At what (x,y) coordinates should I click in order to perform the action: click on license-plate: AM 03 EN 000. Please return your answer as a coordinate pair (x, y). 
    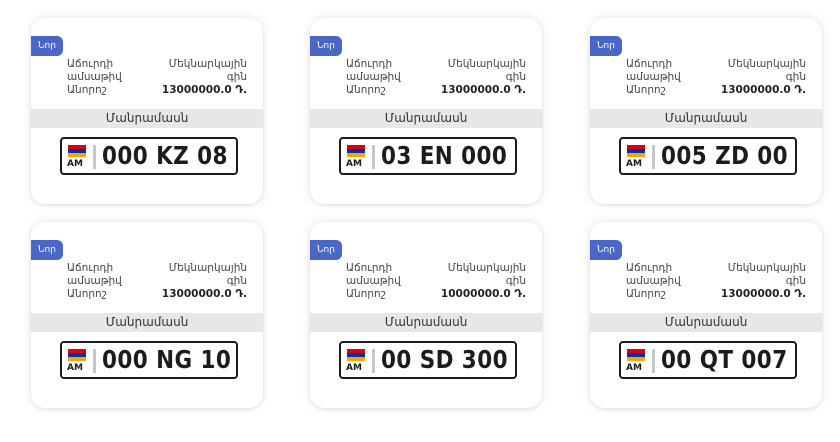
    Looking at the image, I should click on (428, 156).